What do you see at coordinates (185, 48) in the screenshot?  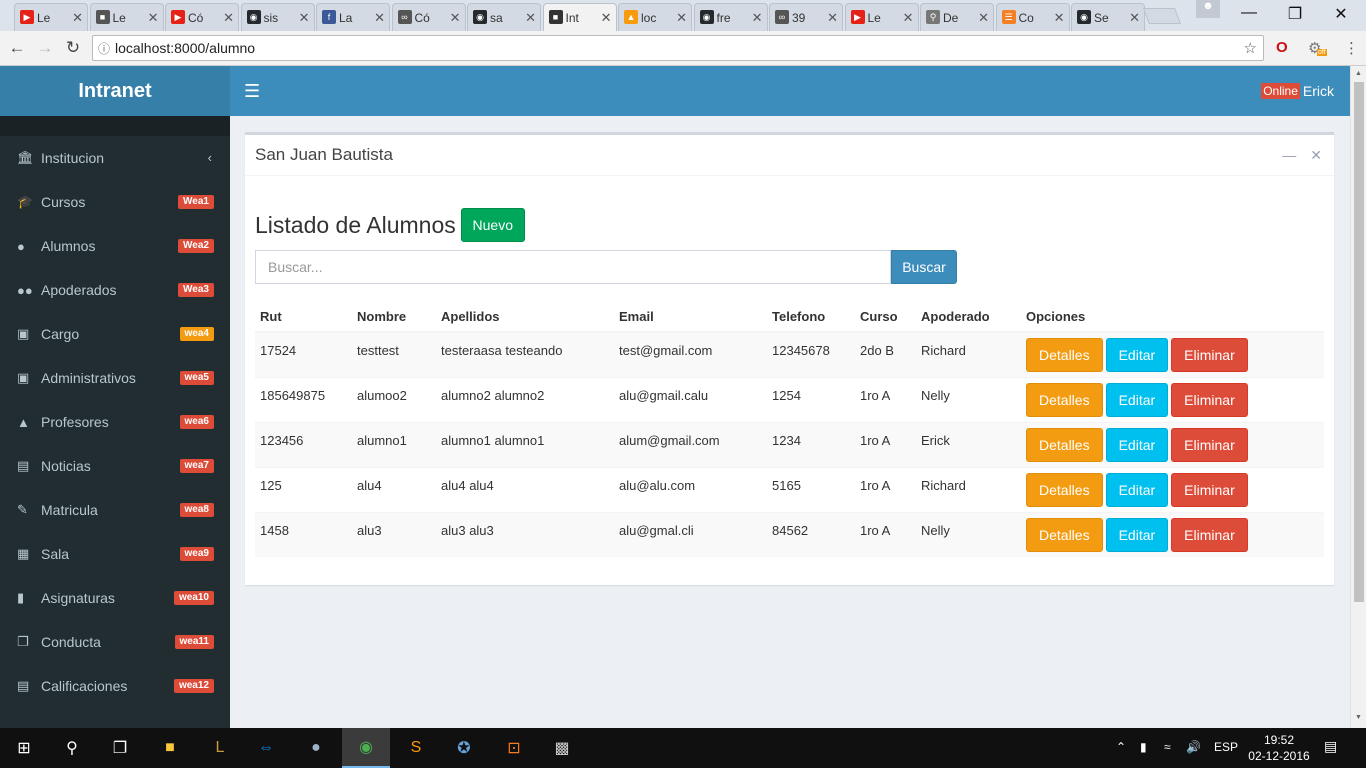 I see `url-text: localhost:8000/alumno` at bounding box center [185, 48].